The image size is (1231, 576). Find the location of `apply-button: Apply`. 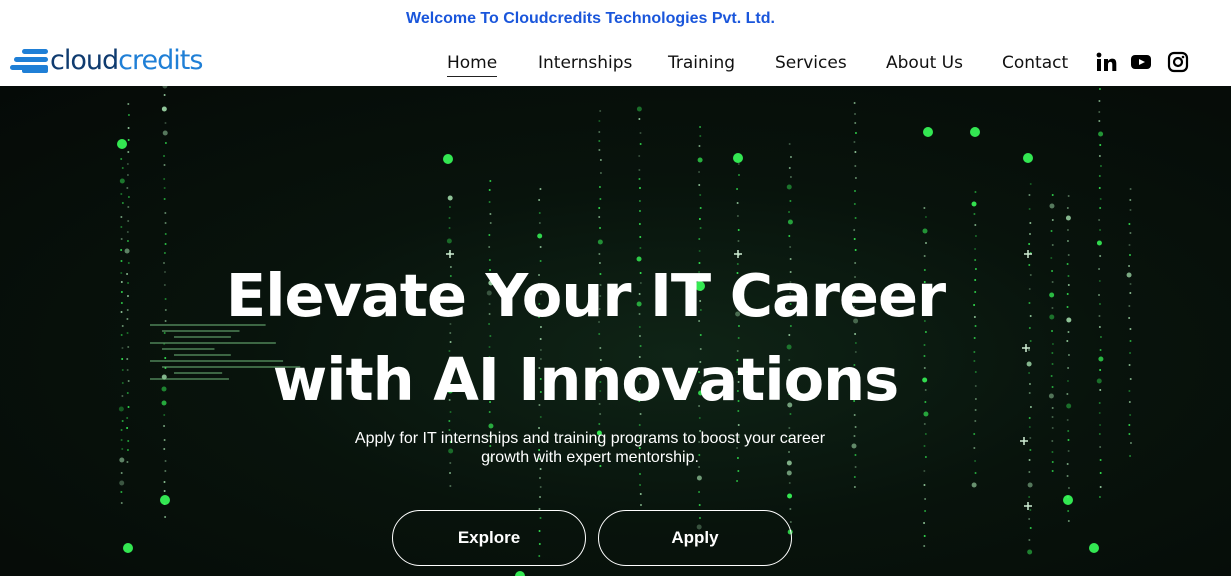

apply-button: Apply is located at coordinates (695, 538).